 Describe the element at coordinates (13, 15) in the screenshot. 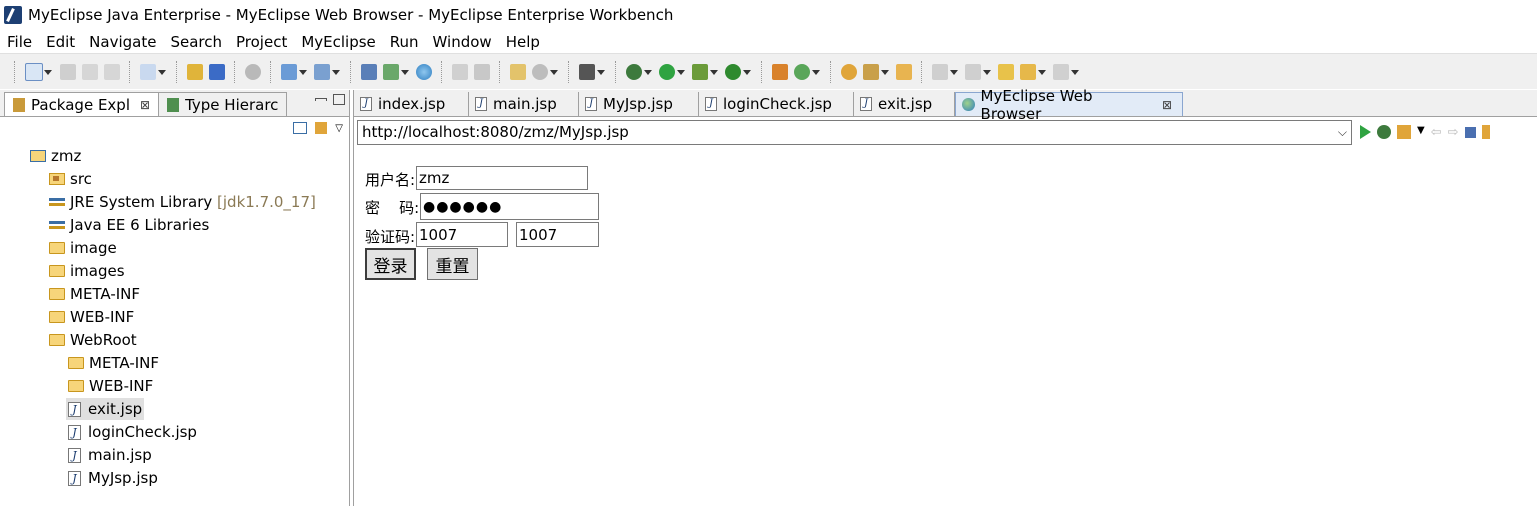

I see `myeclipse-logo-icon` at that location.